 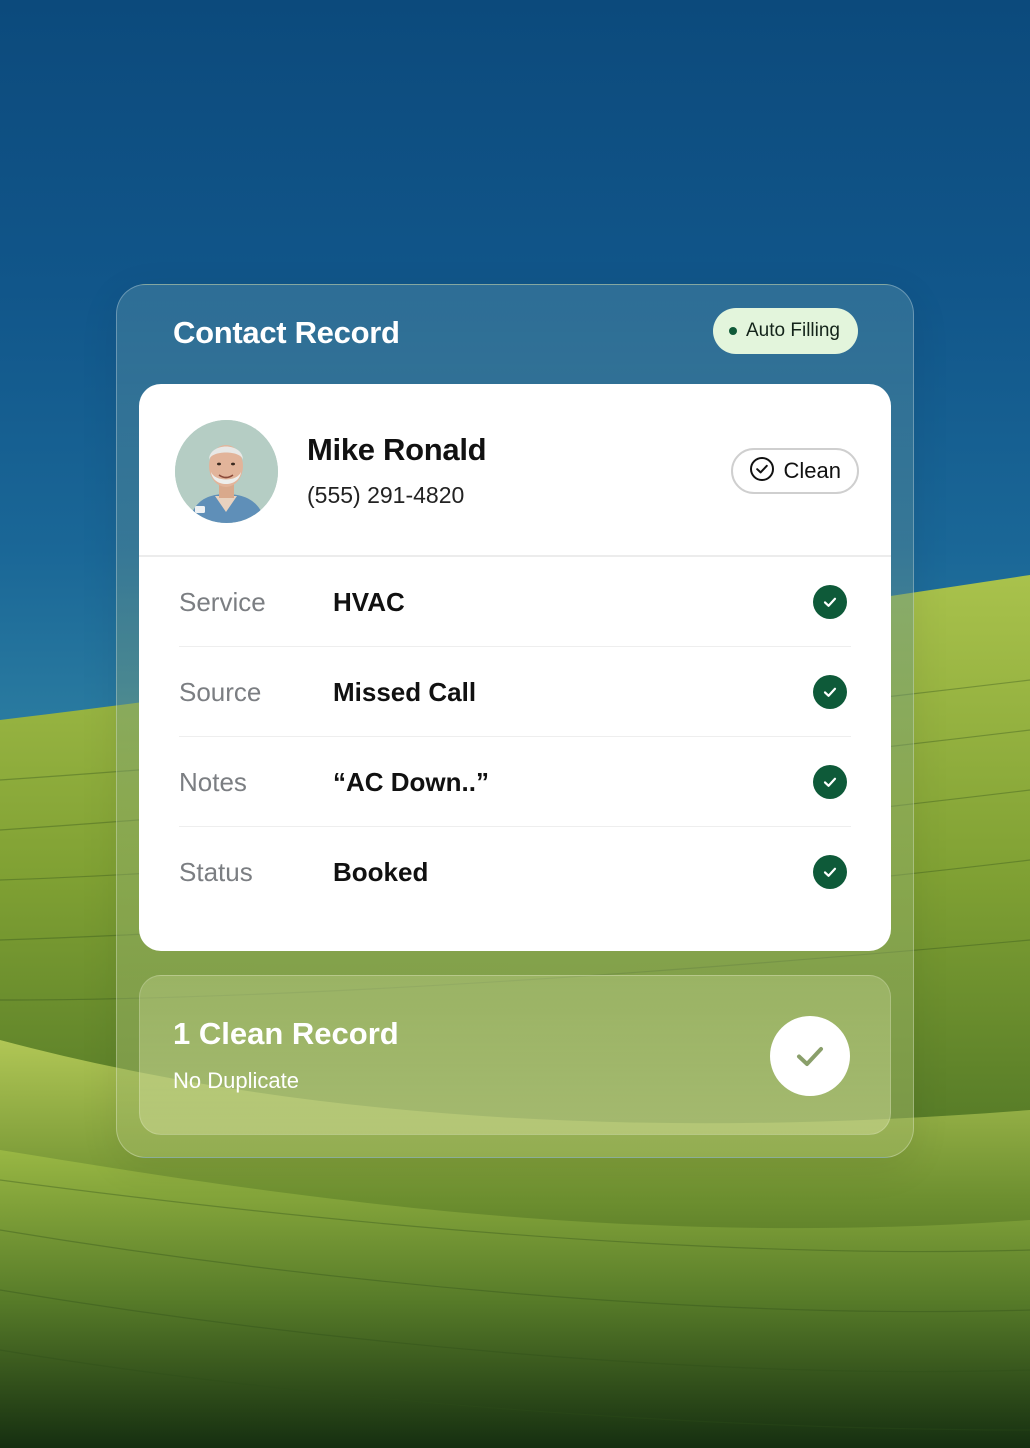 What do you see at coordinates (405, 692) in the screenshot?
I see `field-value: Missed Call` at bounding box center [405, 692].